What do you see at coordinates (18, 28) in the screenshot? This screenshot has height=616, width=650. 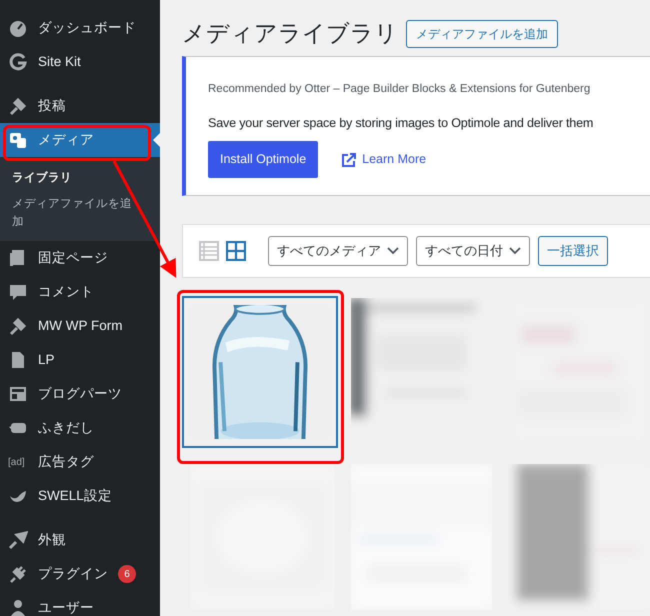 I see `gauge-icon` at bounding box center [18, 28].